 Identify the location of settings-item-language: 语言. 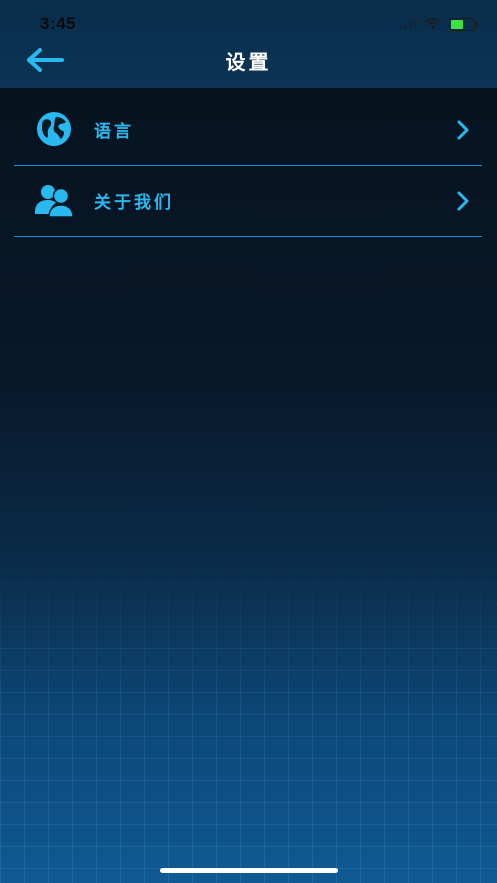
(248, 130).